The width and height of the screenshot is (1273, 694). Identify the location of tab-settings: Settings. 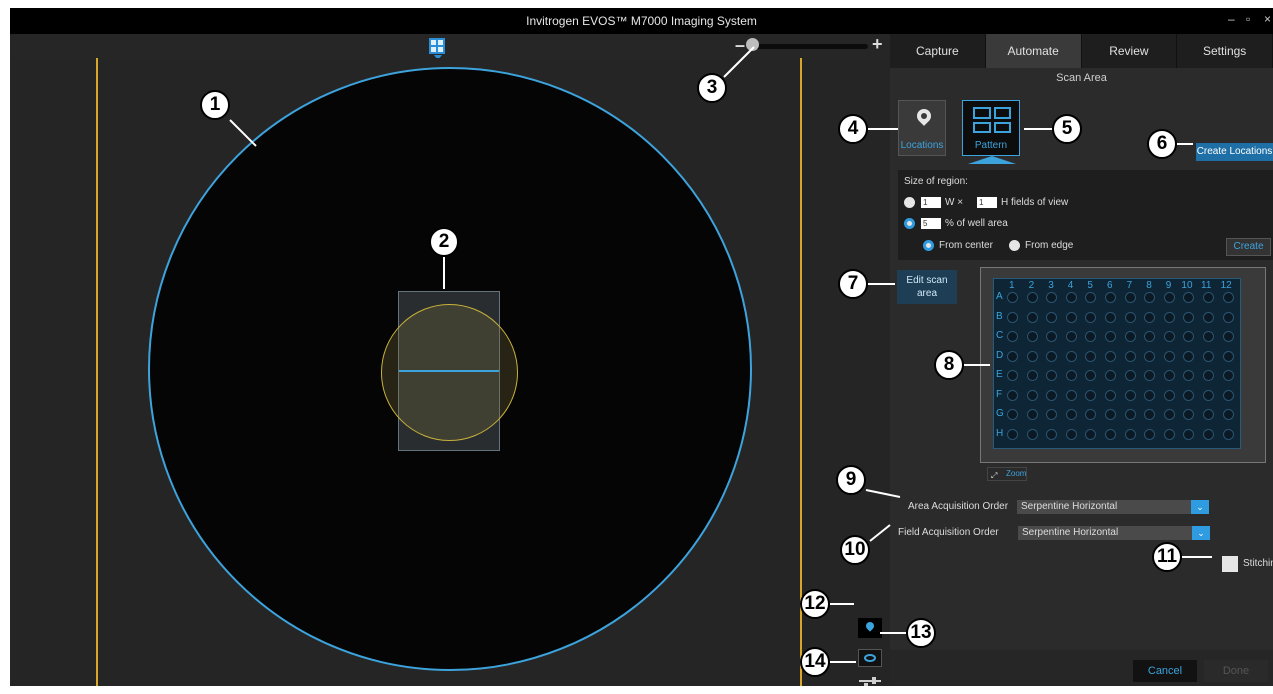
(1225, 51).